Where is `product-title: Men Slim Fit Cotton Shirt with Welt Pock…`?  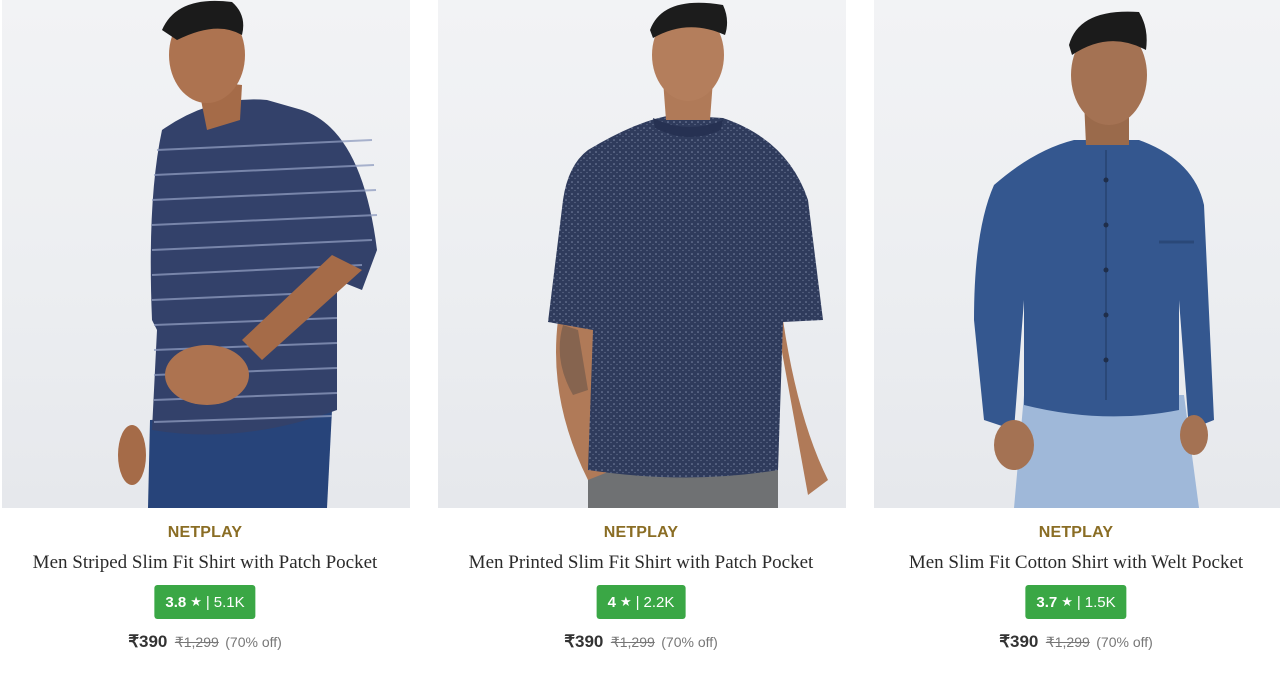
product-title: Men Slim Fit Cotton Shirt with Welt Pock… is located at coordinates (1076, 563).